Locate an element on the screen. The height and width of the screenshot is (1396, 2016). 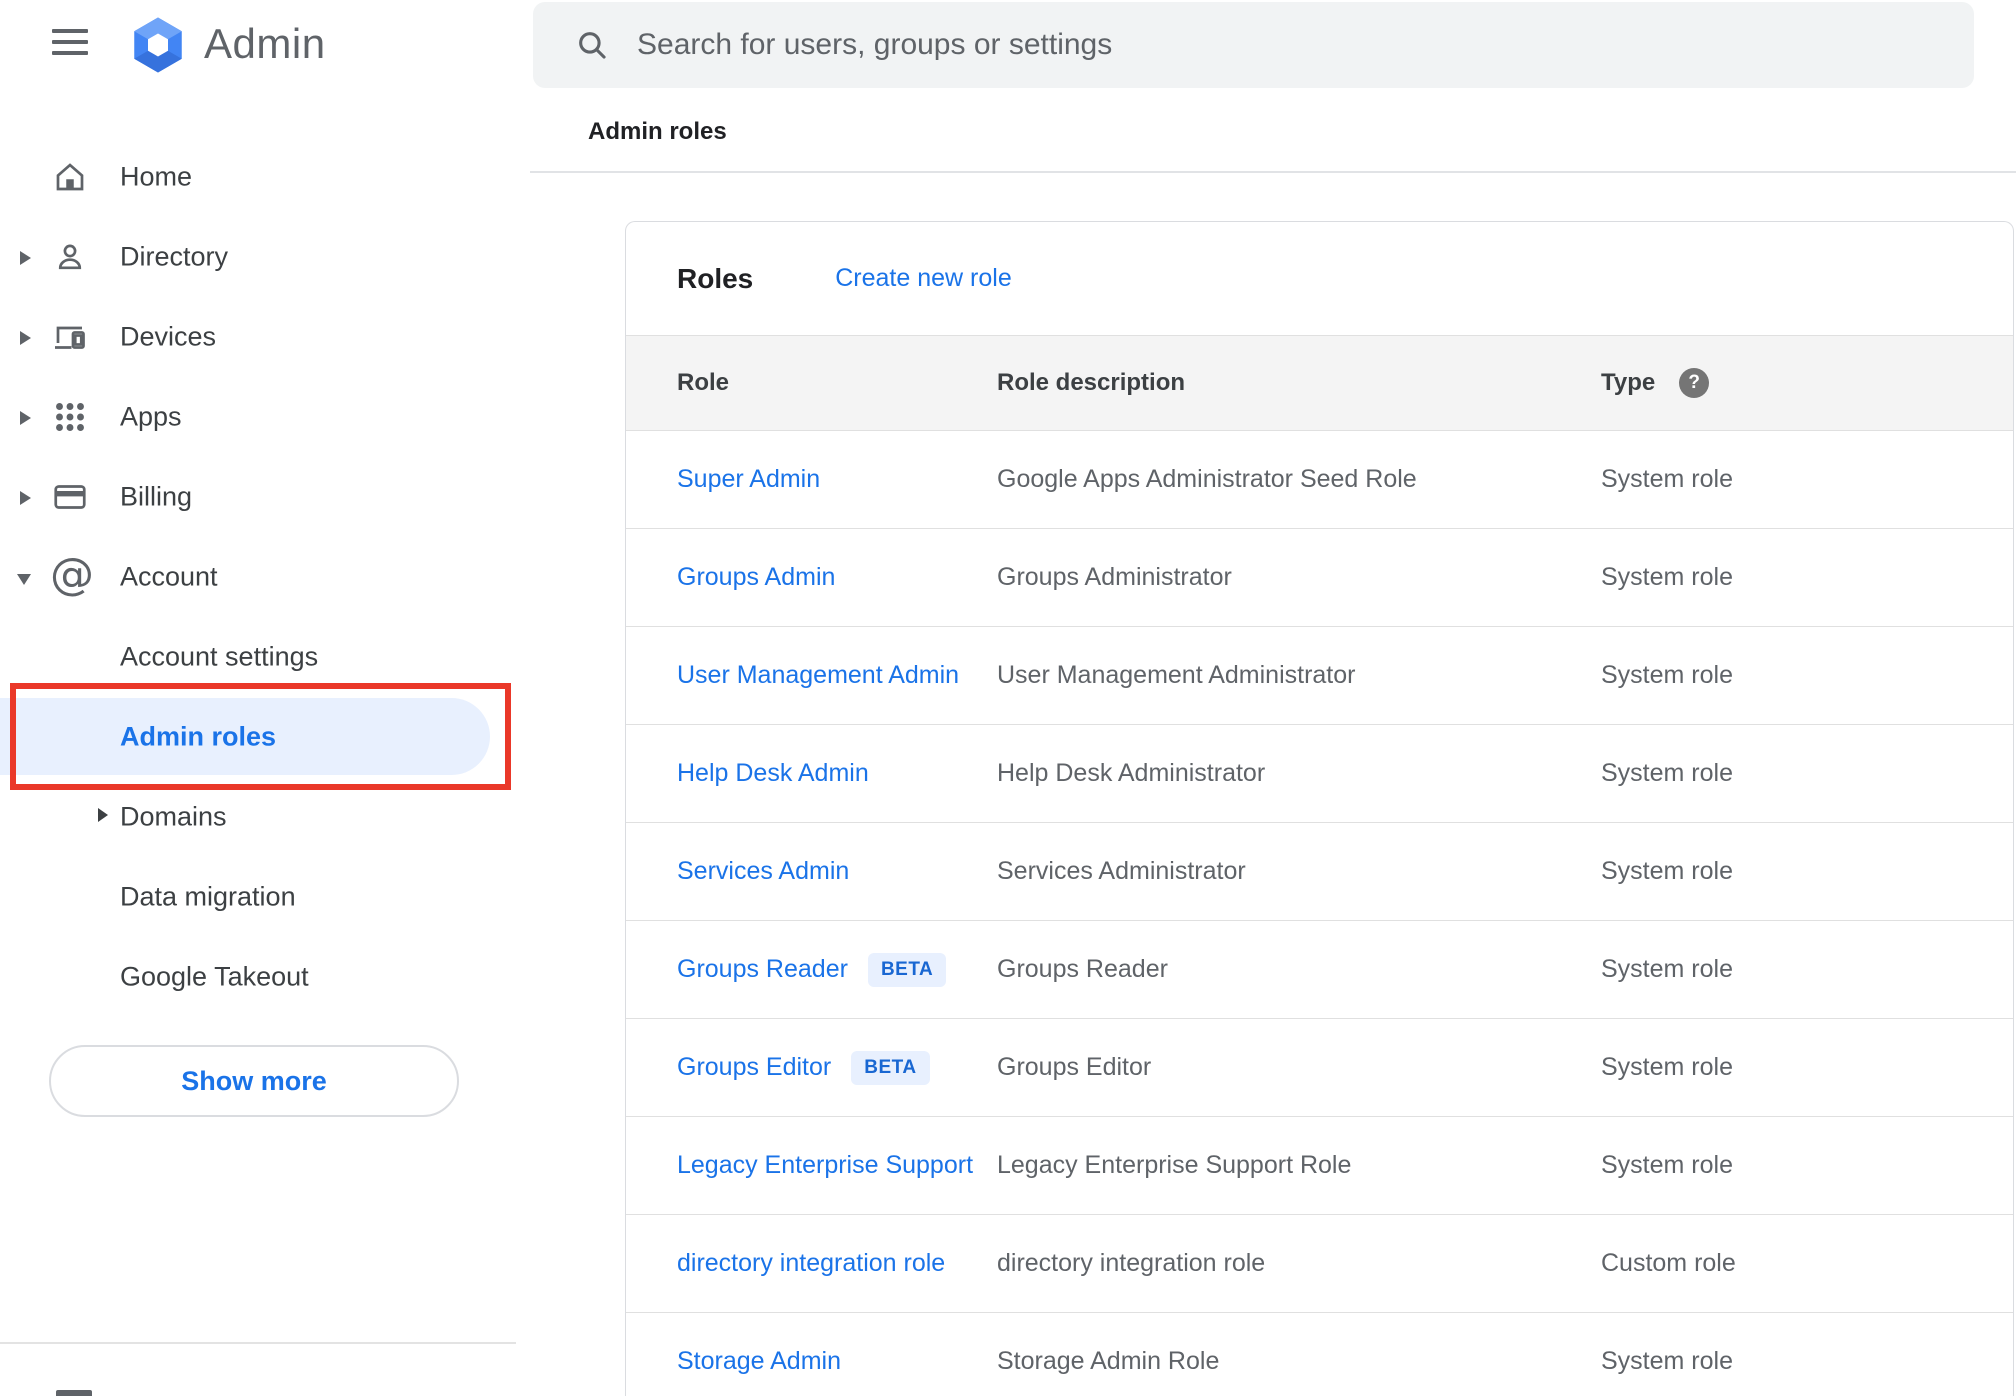
role-description: Groups Administrator is located at coordinates (1114, 577).